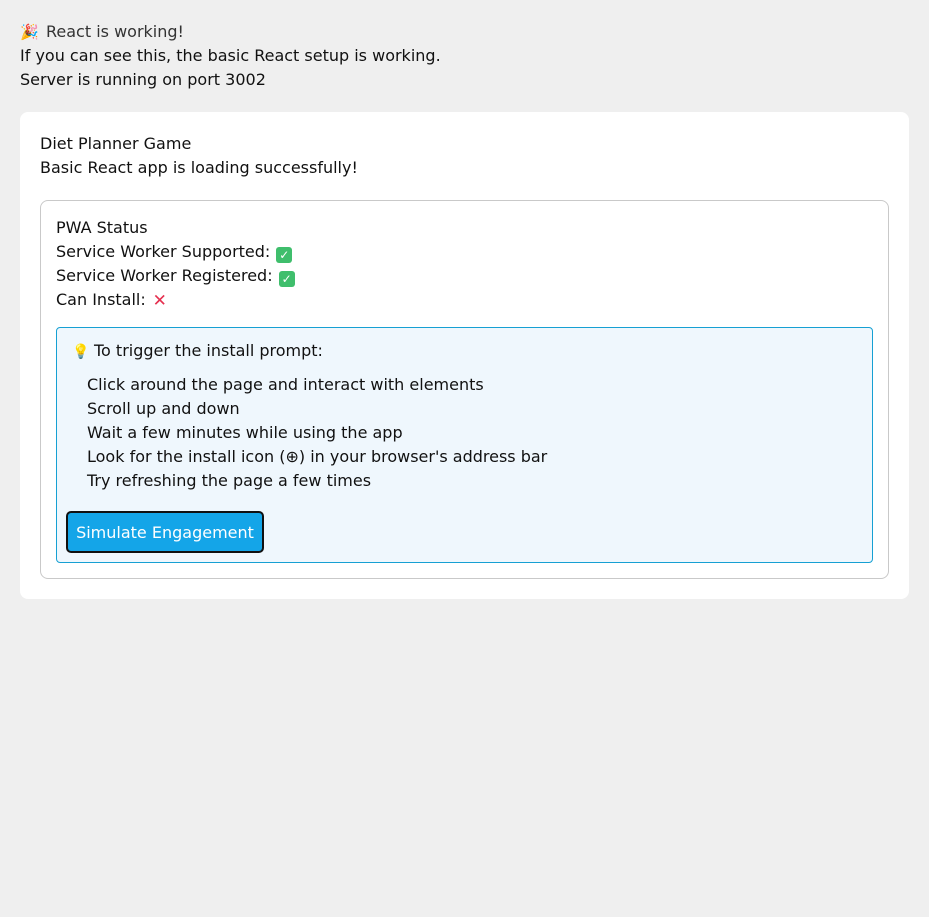 Image resolution: width=929 pixels, height=917 pixels. Describe the element at coordinates (101, 299) in the screenshot. I see `can-install-label: Can Install:` at that location.